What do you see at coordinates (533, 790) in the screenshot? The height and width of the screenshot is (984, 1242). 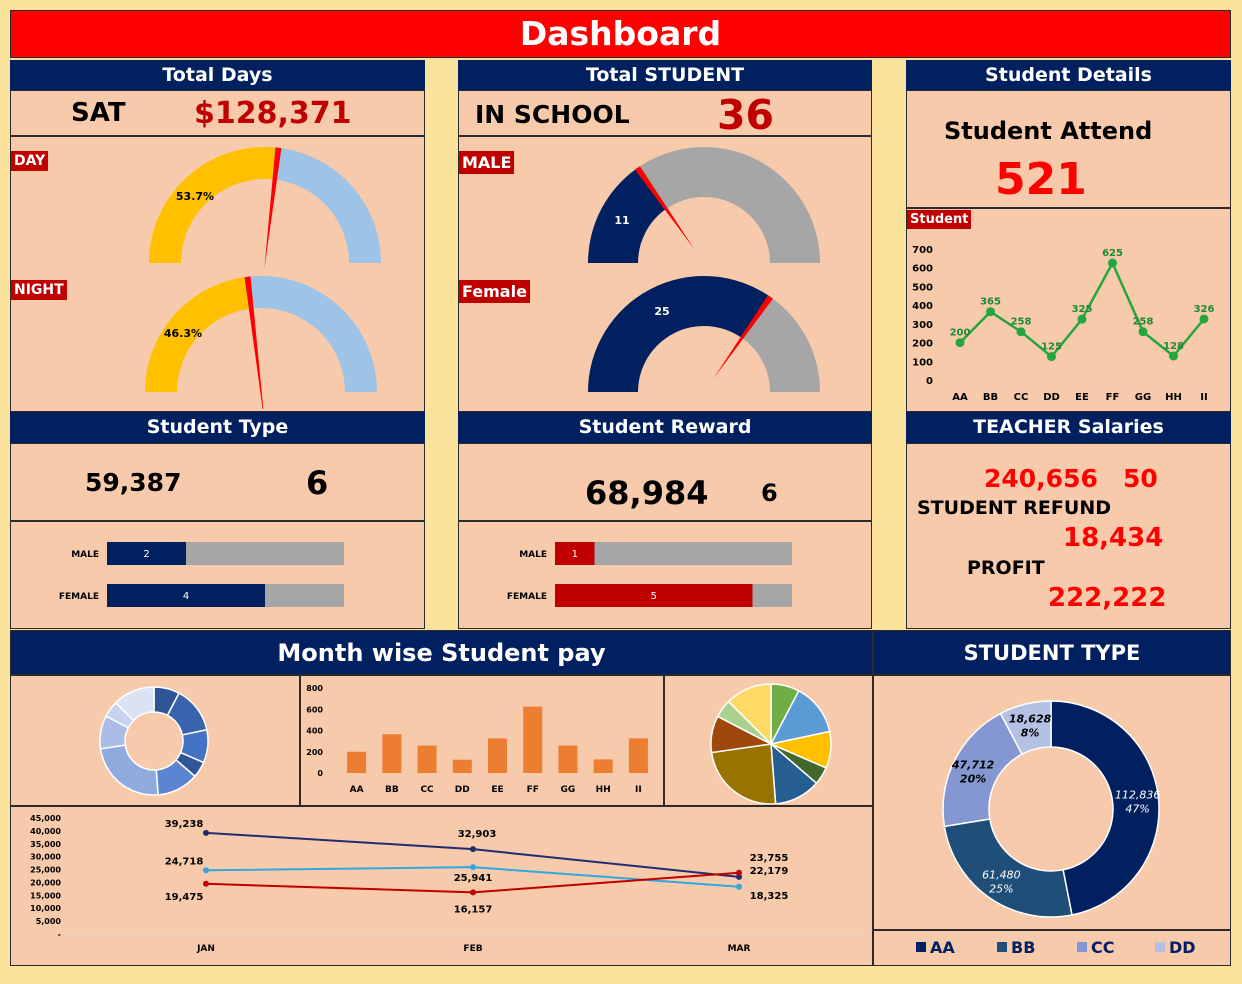 I see `pay-x-tick-label: FF` at bounding box center [533, 790].